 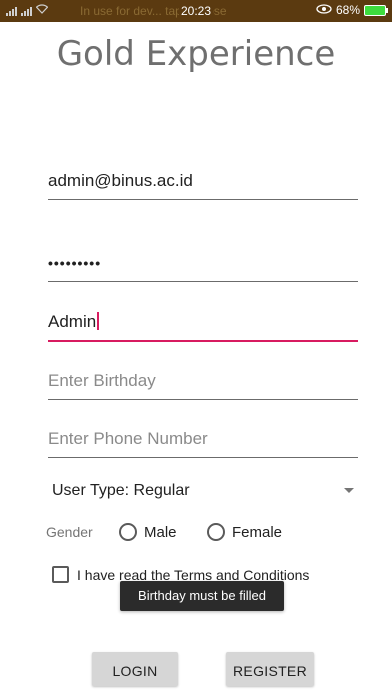 I want to click on login-button: LOGIN, so click(x=135, y=669).